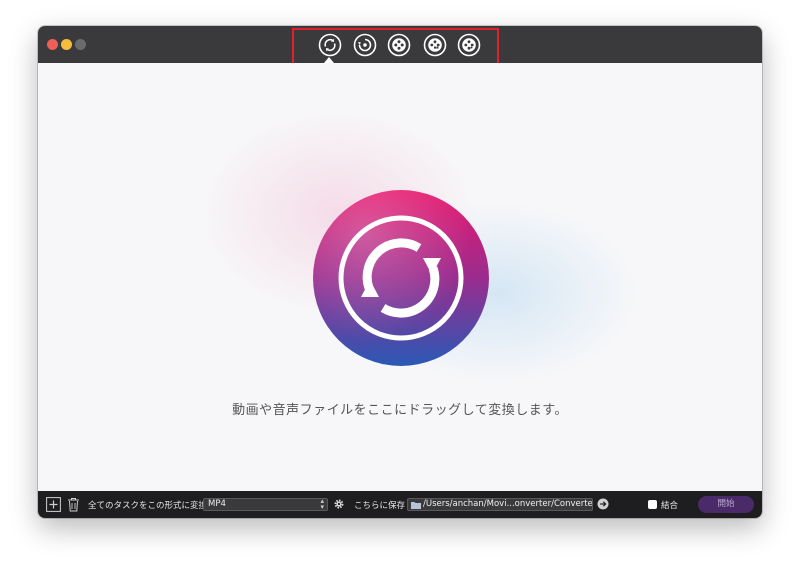  I want to click on format-value: MP4, so click(217, 504).